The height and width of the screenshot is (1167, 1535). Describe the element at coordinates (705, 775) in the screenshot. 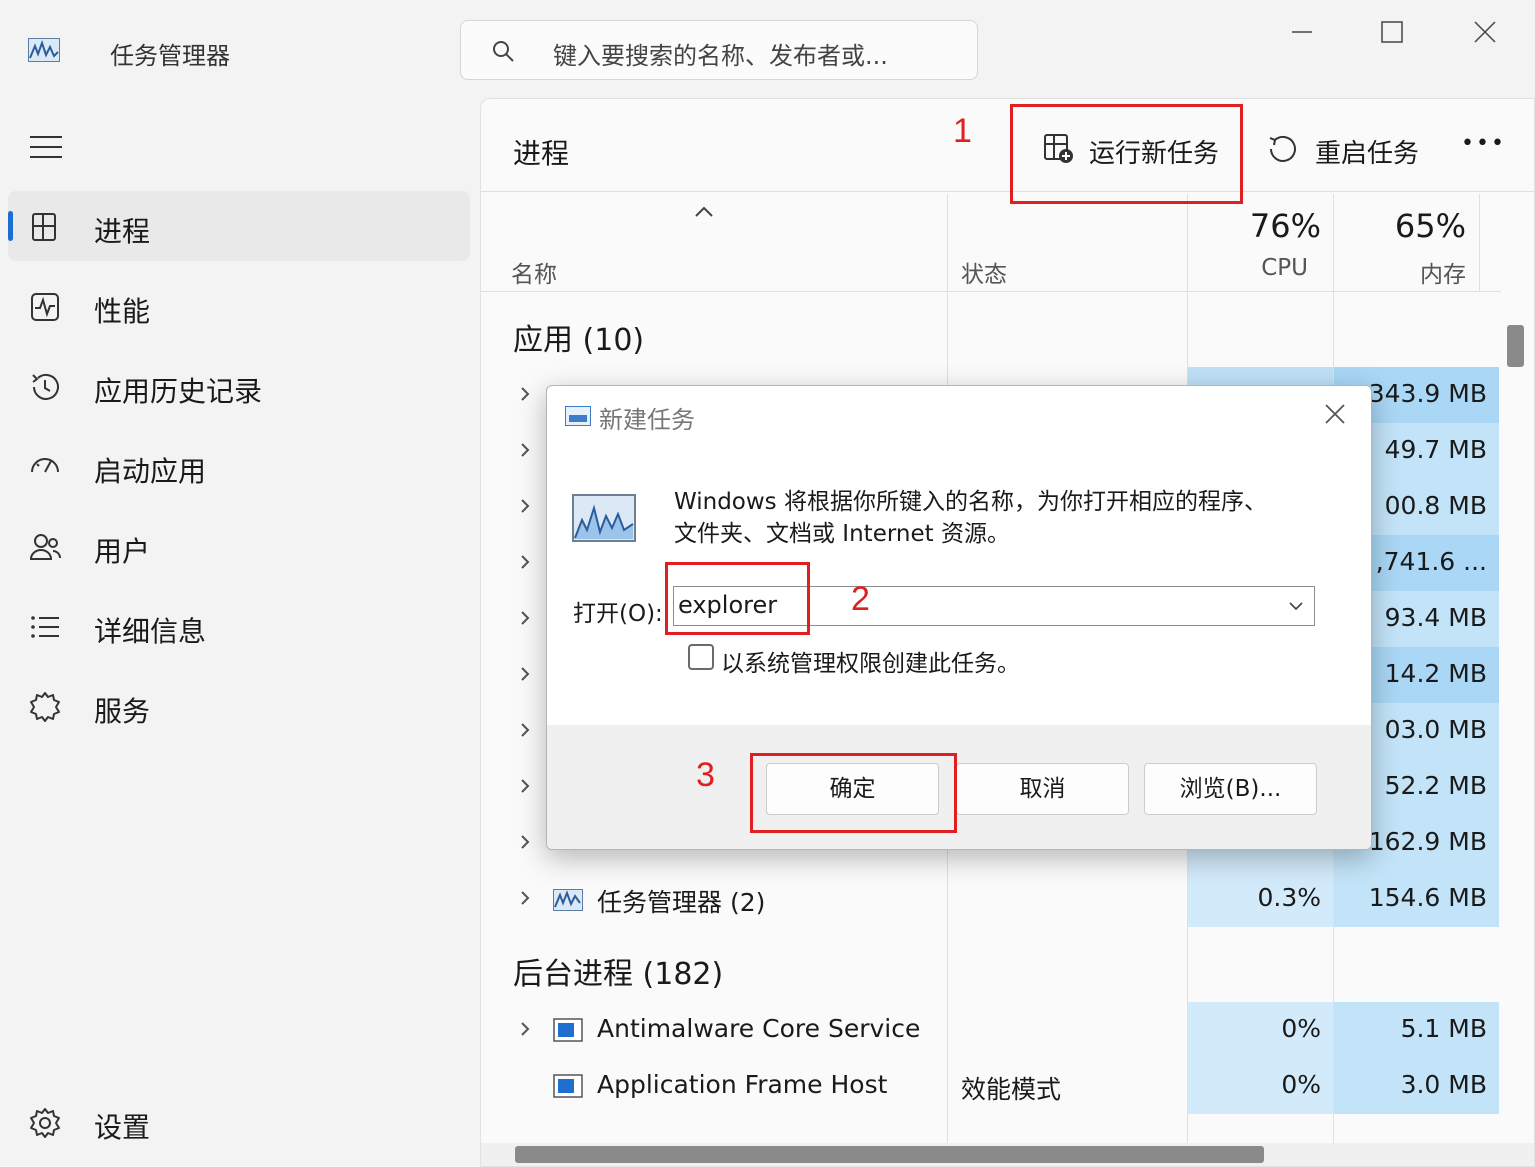

I see `annotation-step-3: 3` at that location.